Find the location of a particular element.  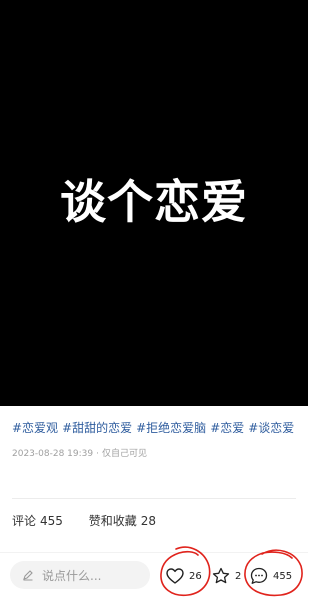

cover-title: 谈个恋爱 is located at coordinates (154, 202).